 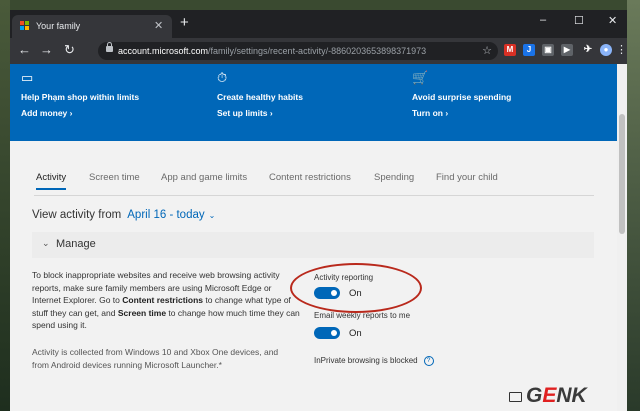 I want to click on manage-label: Manage, so click(x=76, y=244).